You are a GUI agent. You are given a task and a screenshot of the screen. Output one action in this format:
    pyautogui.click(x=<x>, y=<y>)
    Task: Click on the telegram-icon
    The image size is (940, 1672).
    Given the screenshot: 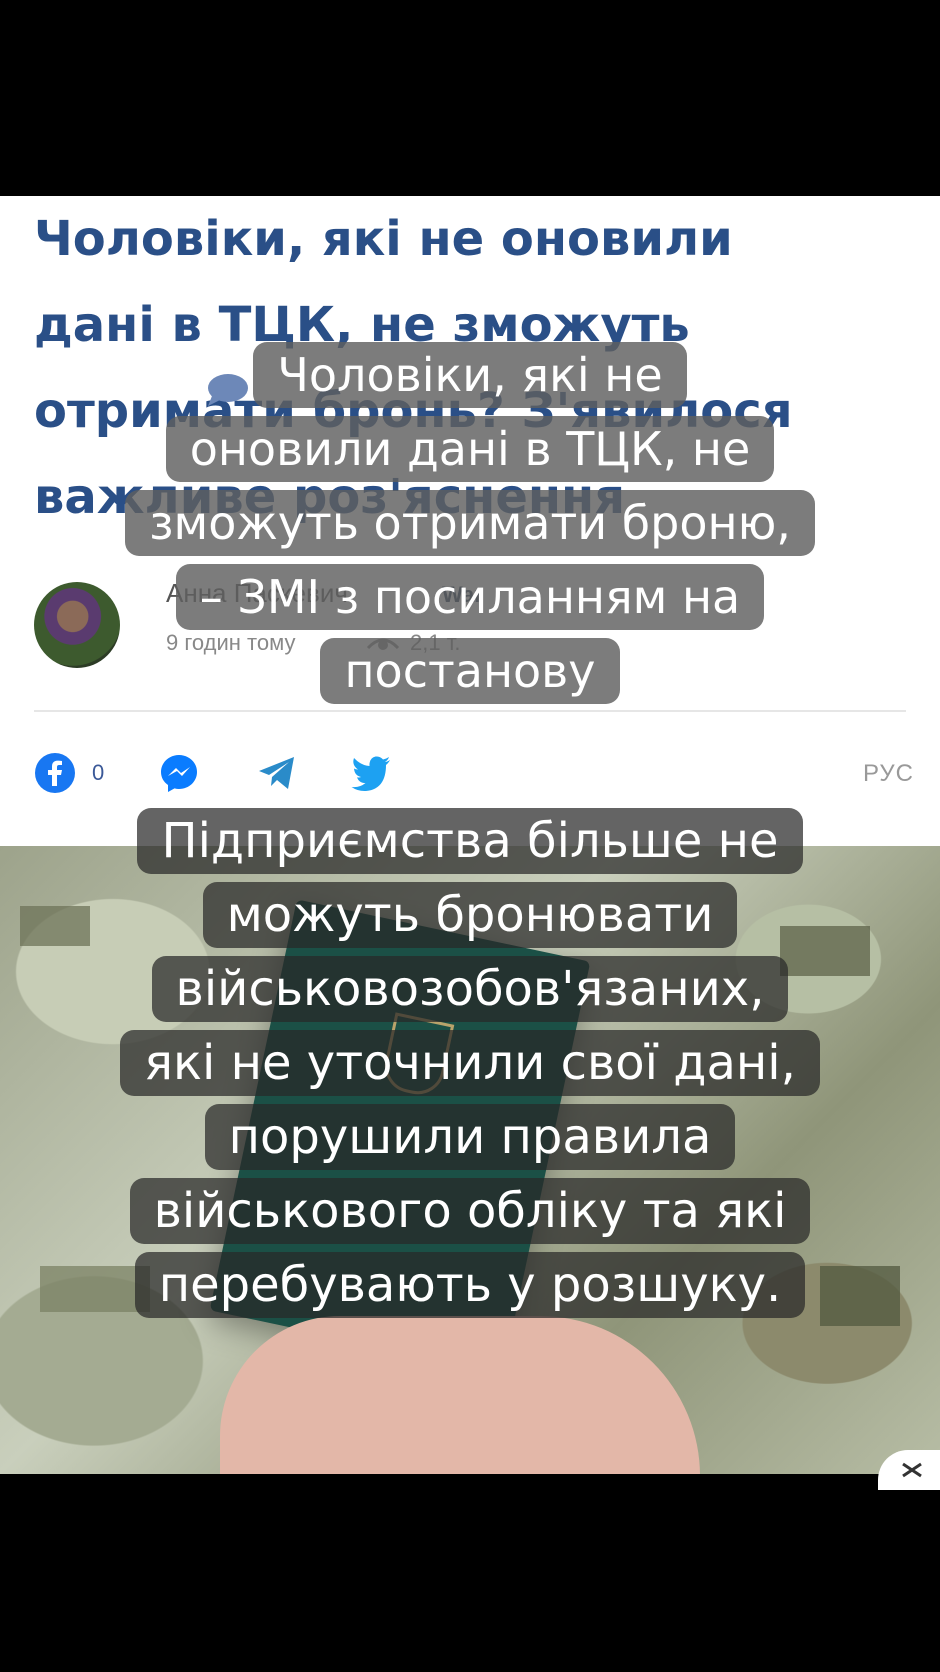 What is the action you would take?
    pyautogui.click(x=277, y=773)
    